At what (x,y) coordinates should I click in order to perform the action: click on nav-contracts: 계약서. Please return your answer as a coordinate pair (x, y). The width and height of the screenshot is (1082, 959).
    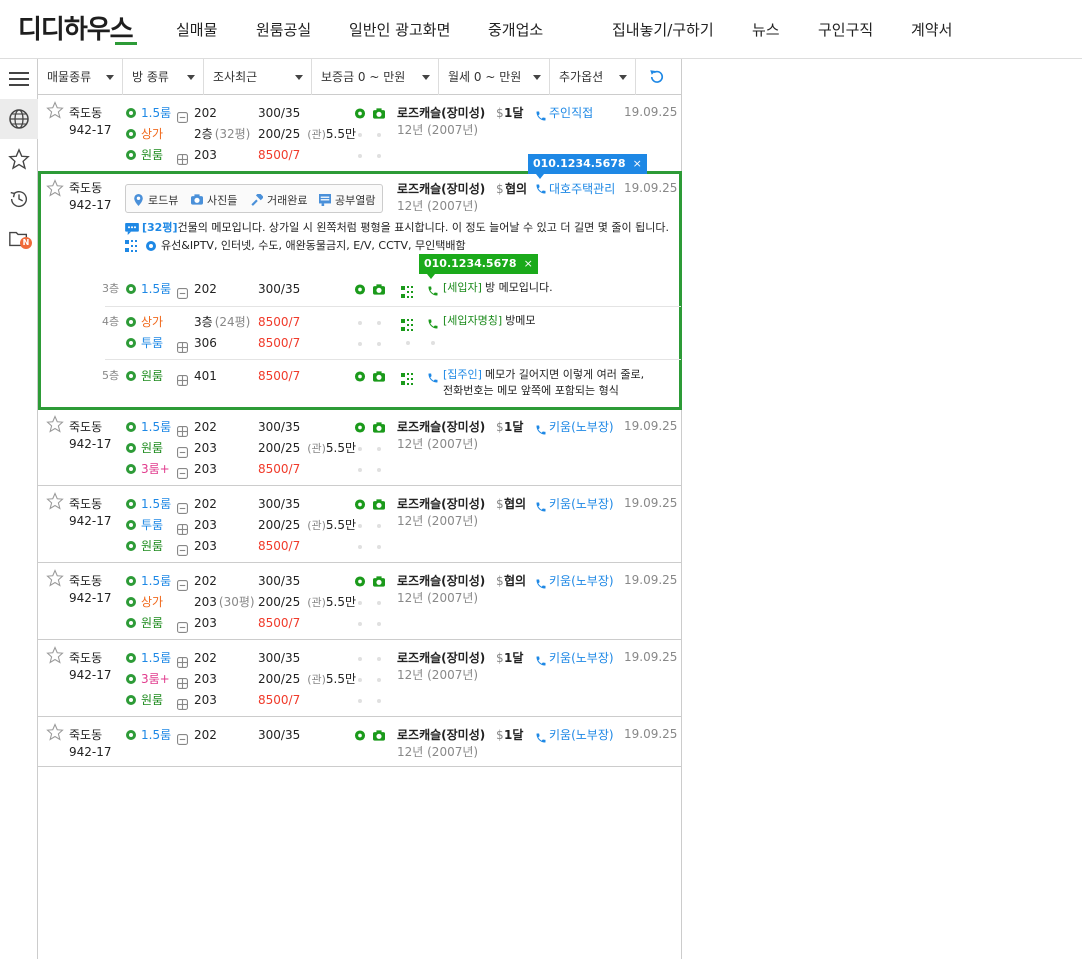
    Looking at the image, I should click on (931, 30).